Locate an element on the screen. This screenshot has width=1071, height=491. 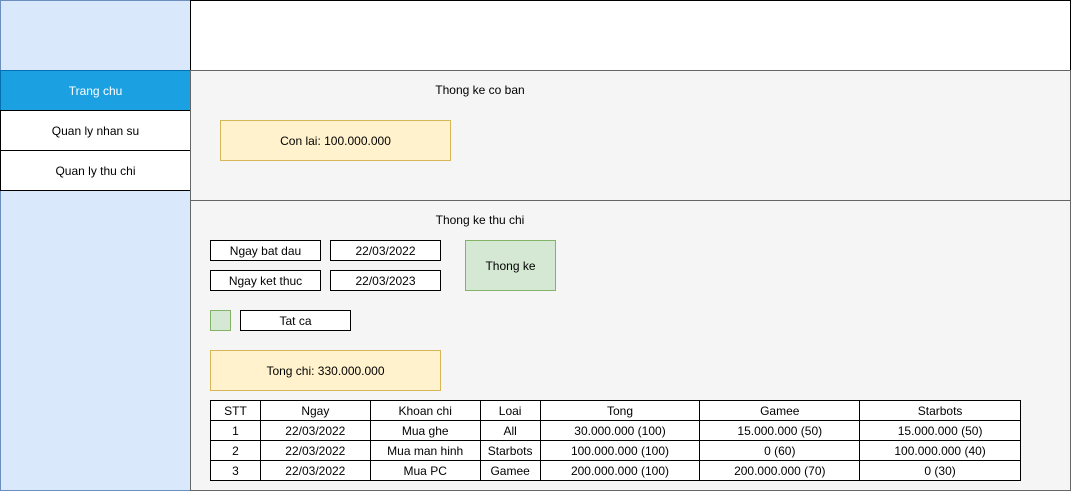
table-cell: Mua ghe is located at coordinates (425, 430).